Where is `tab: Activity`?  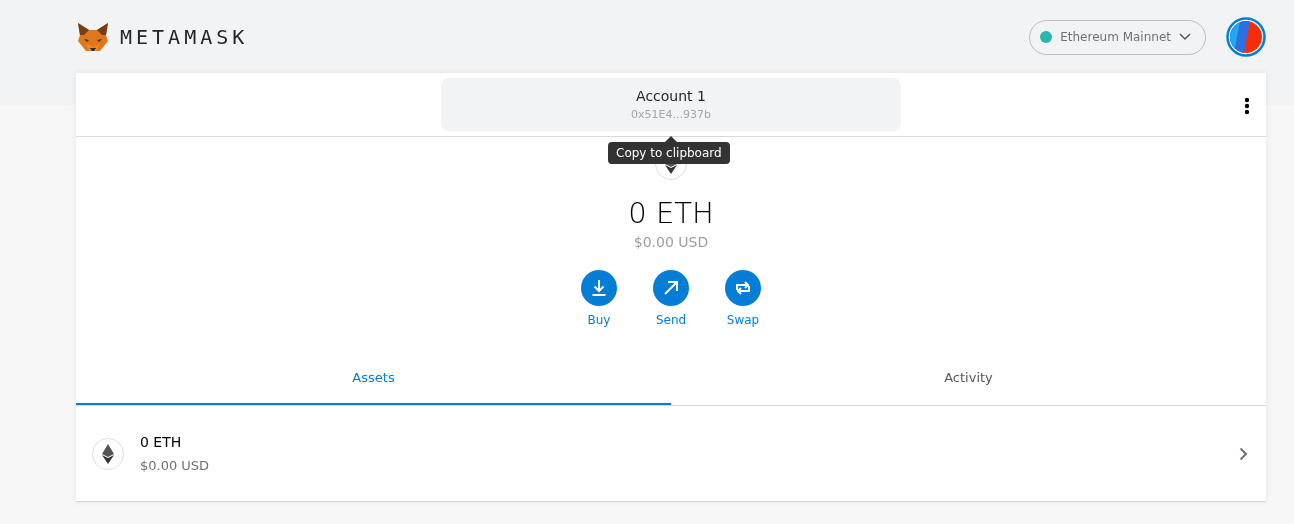 tab: Activity is located at coordinates (968, 378).